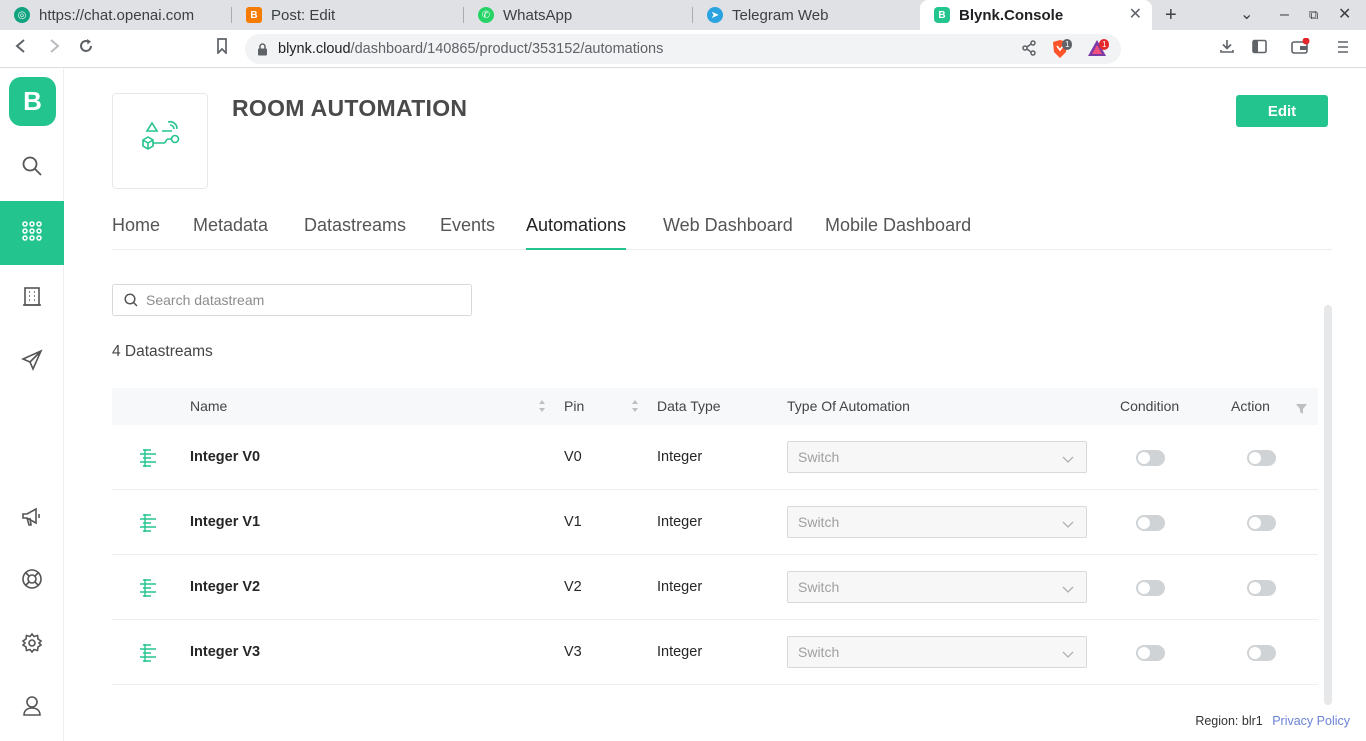 The width and height of the screenshot is (1366, 741). I want to click on menu-icon, so click(1343, 49).